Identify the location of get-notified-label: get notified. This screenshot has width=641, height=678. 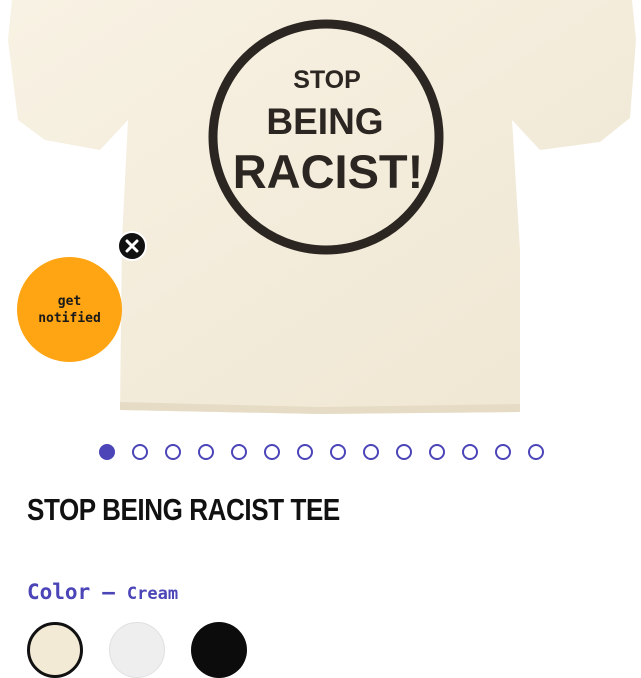
(69, 309).